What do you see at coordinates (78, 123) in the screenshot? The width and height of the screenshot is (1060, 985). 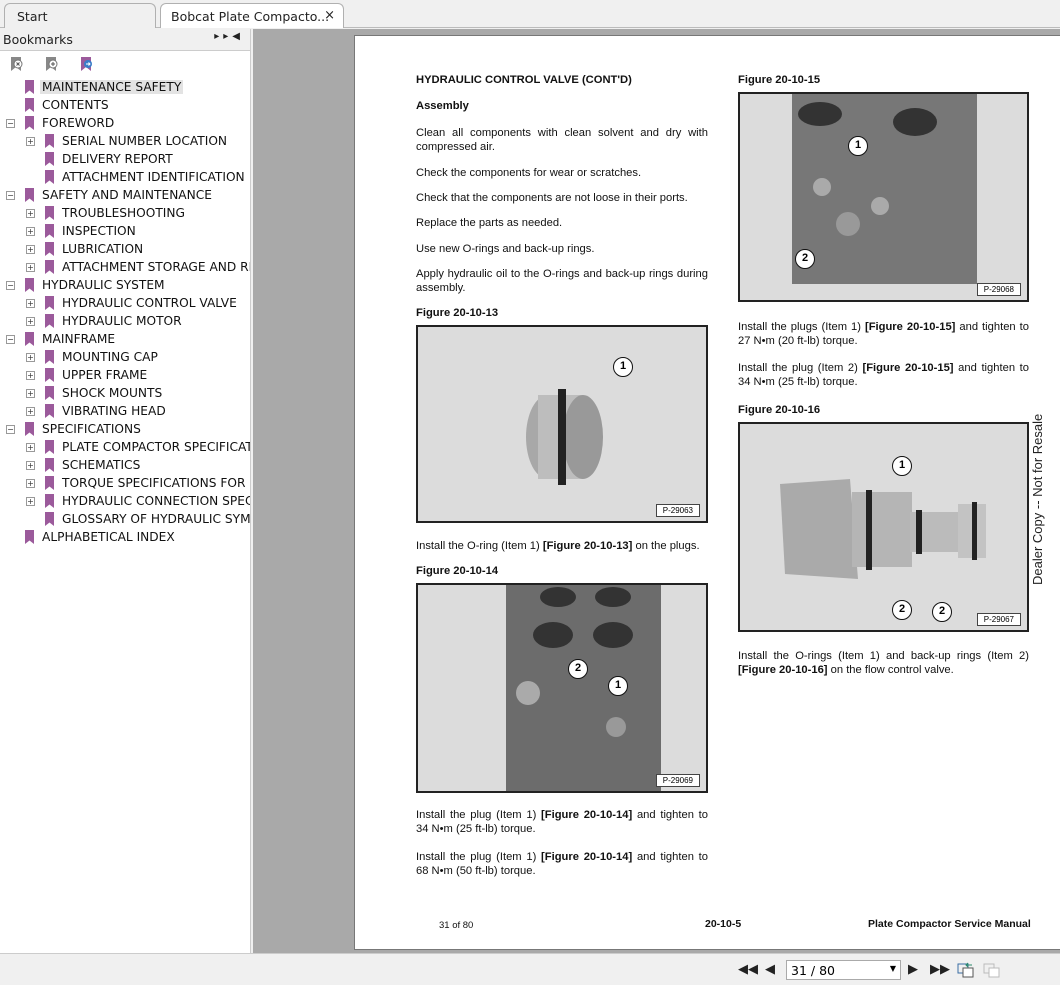 I see `bookmark-label: FOREWORD` at bounding box center [78, 123].